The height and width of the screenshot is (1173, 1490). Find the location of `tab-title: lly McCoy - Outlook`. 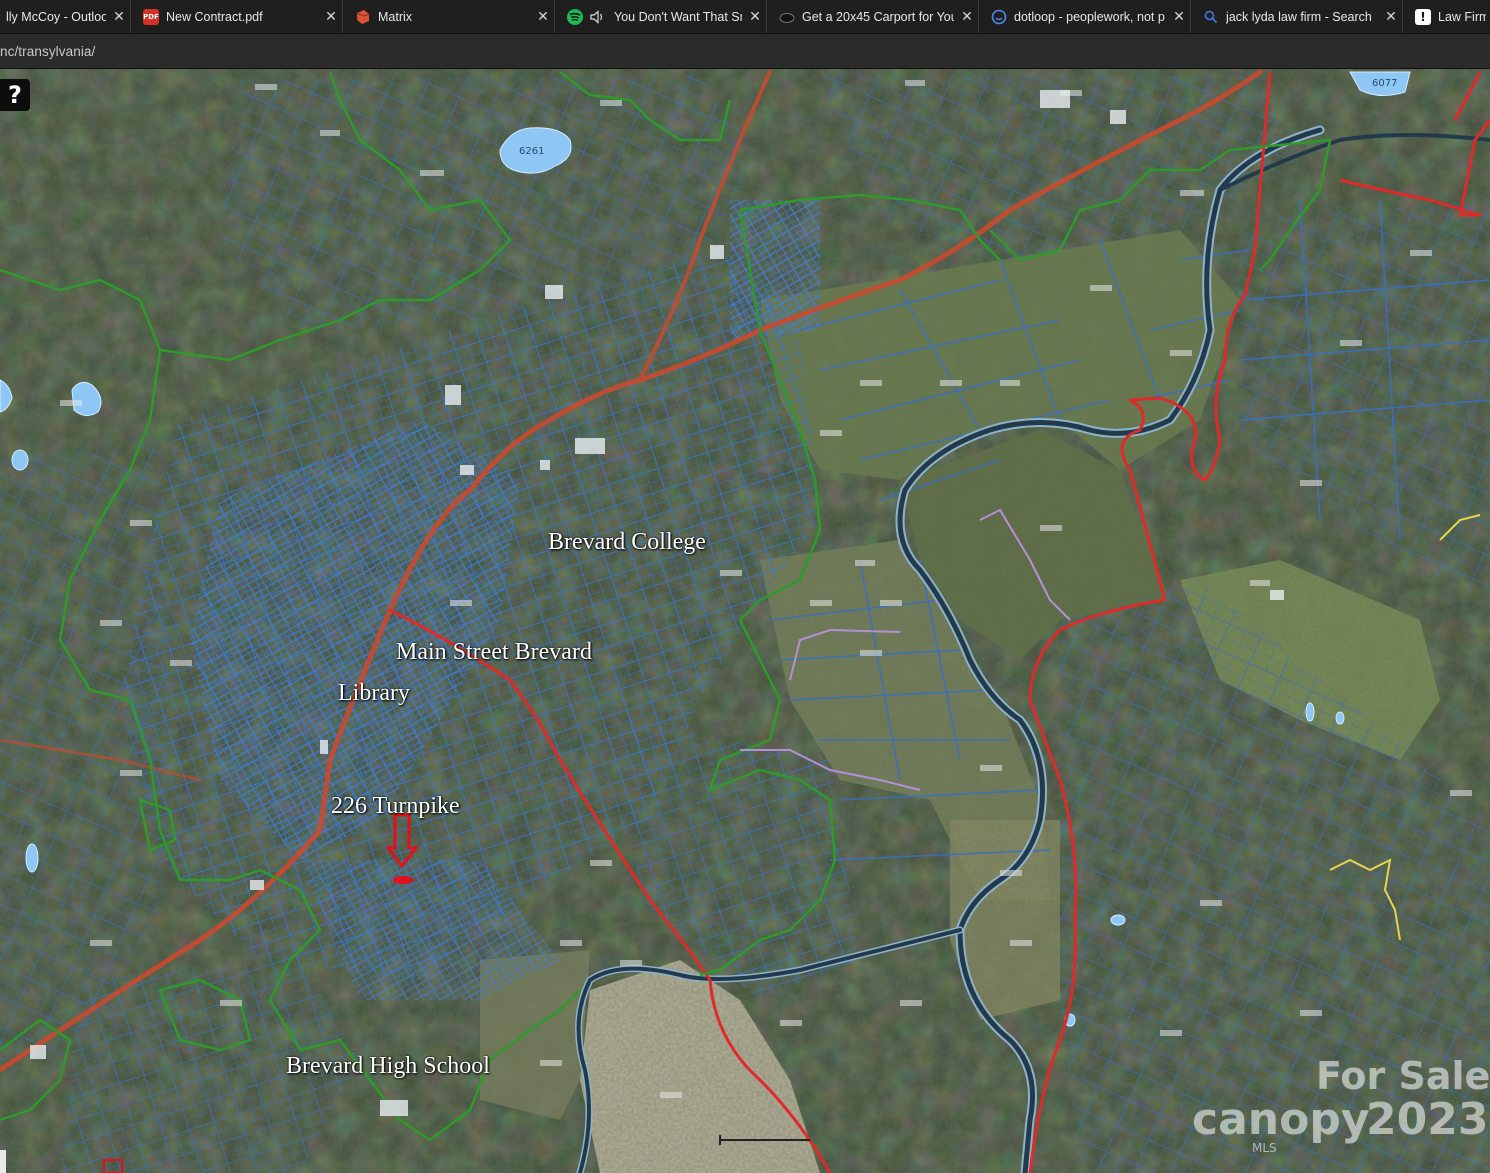

tab-title: lly McCoy - Outlook is located at coordinates (56, 16).